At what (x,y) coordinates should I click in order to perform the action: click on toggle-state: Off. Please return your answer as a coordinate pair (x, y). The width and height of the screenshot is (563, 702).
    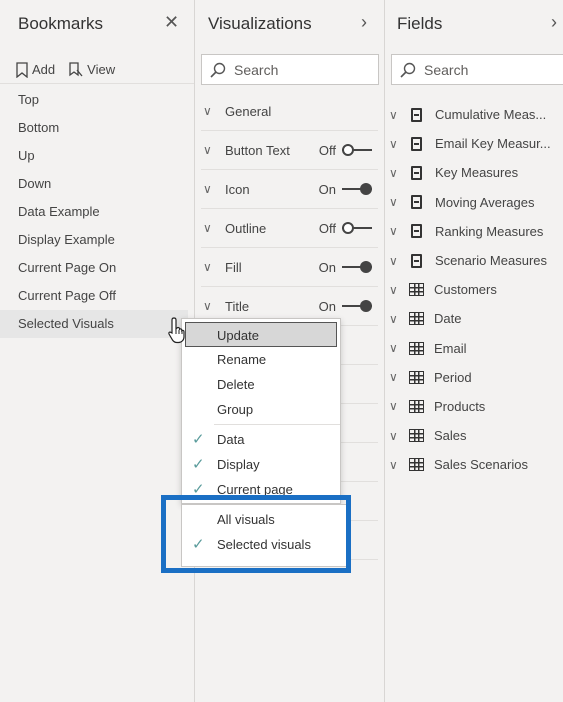
    Looking at the image, I should click on (327, 228).